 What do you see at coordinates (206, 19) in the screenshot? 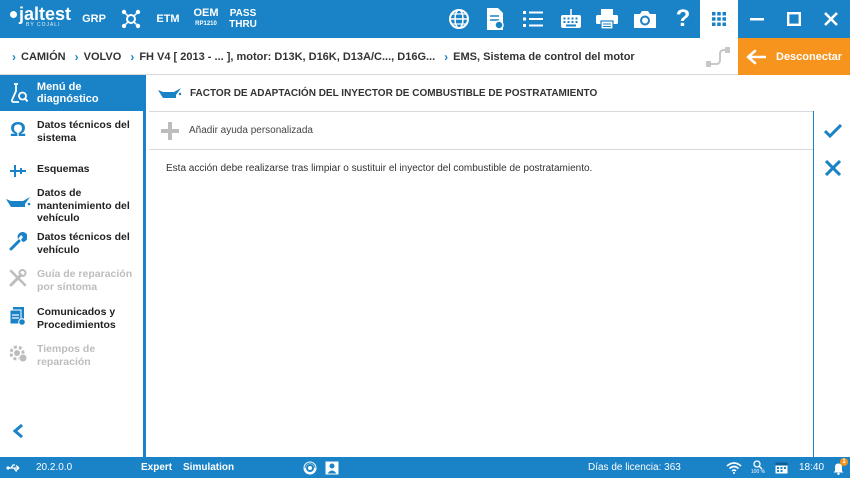
I see `oem-rp1210-button: OEM RP1210` at bounding box center [206, 19].